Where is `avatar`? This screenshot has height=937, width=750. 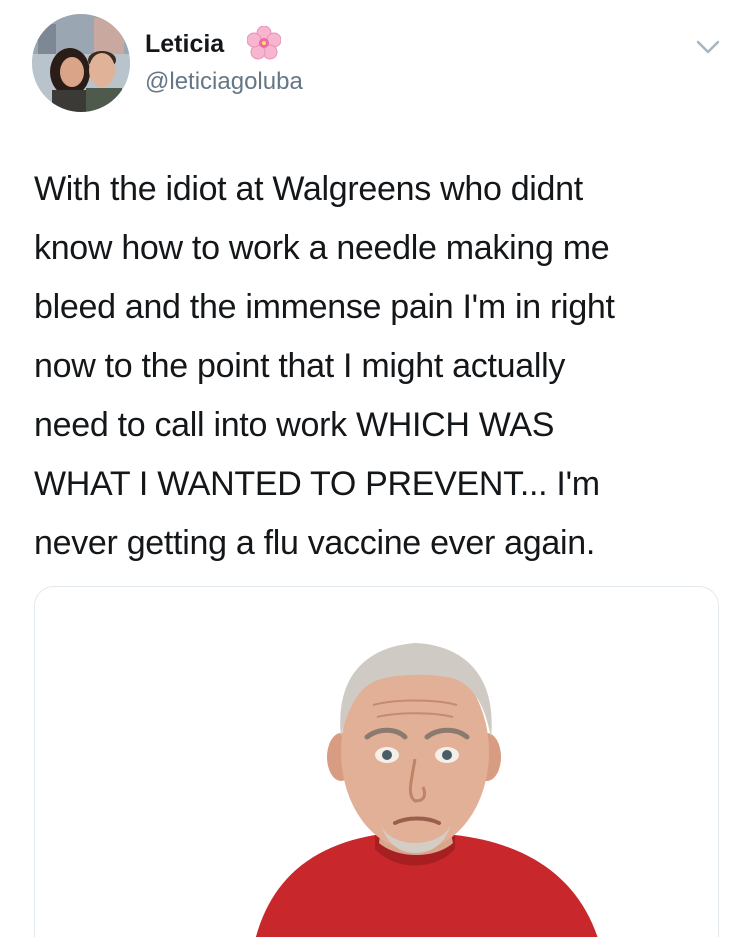 avatar is located at coordinates (81, 63).